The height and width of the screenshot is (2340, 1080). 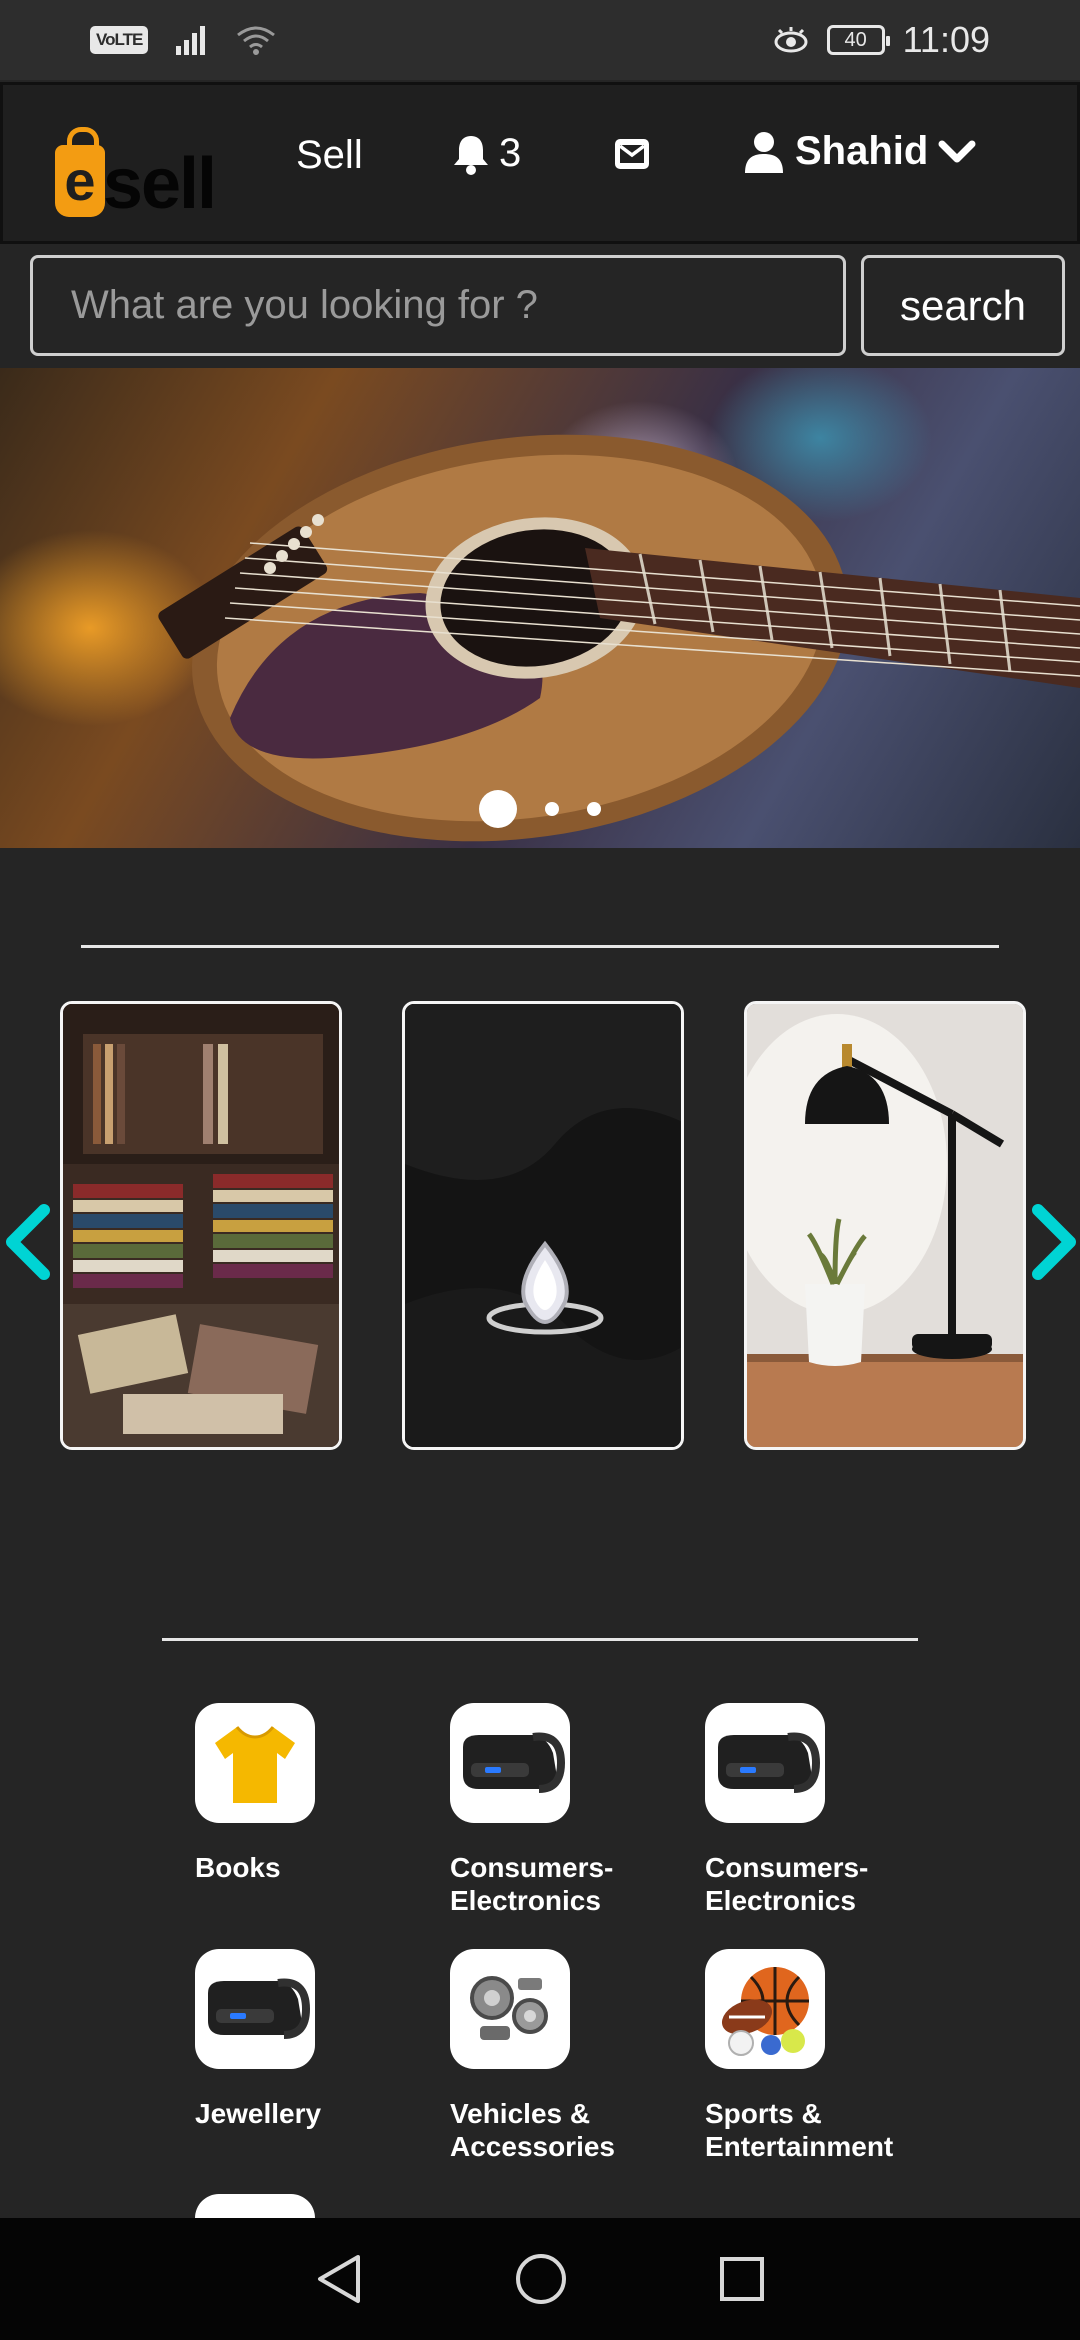 I want to click on carousel-next-button, so click(x=1055, y=1242).